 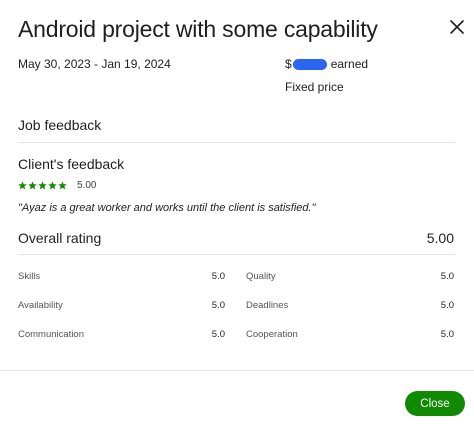 What do you see at coordinates (440, 238) in the screenshot?
I see `overall-rating-value: 5.00` at bounding box center [440, 238].